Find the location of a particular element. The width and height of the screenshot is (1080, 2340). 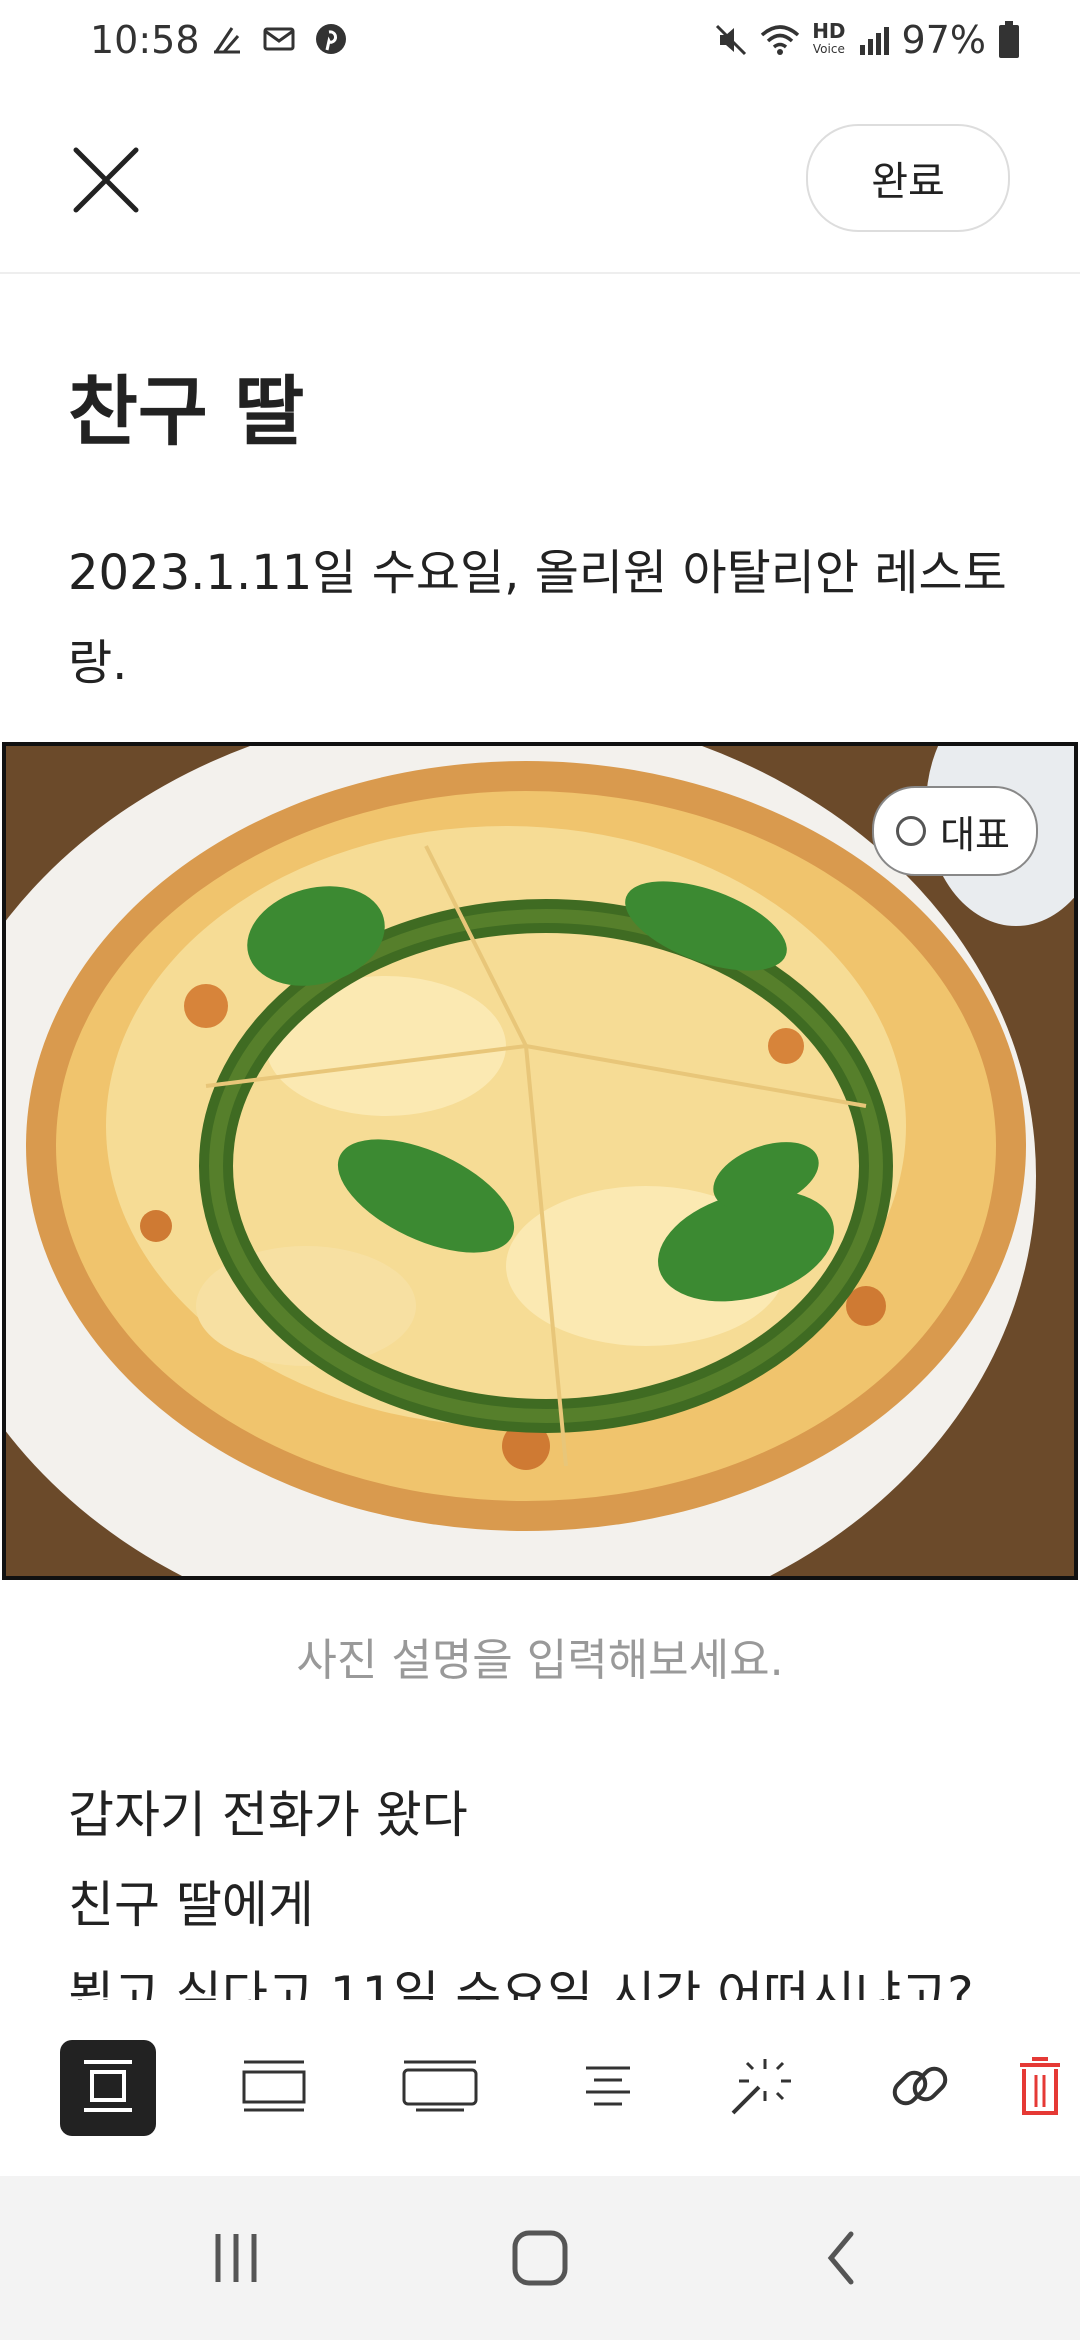

voice-label: Voice is located at coordinates (828, 49).